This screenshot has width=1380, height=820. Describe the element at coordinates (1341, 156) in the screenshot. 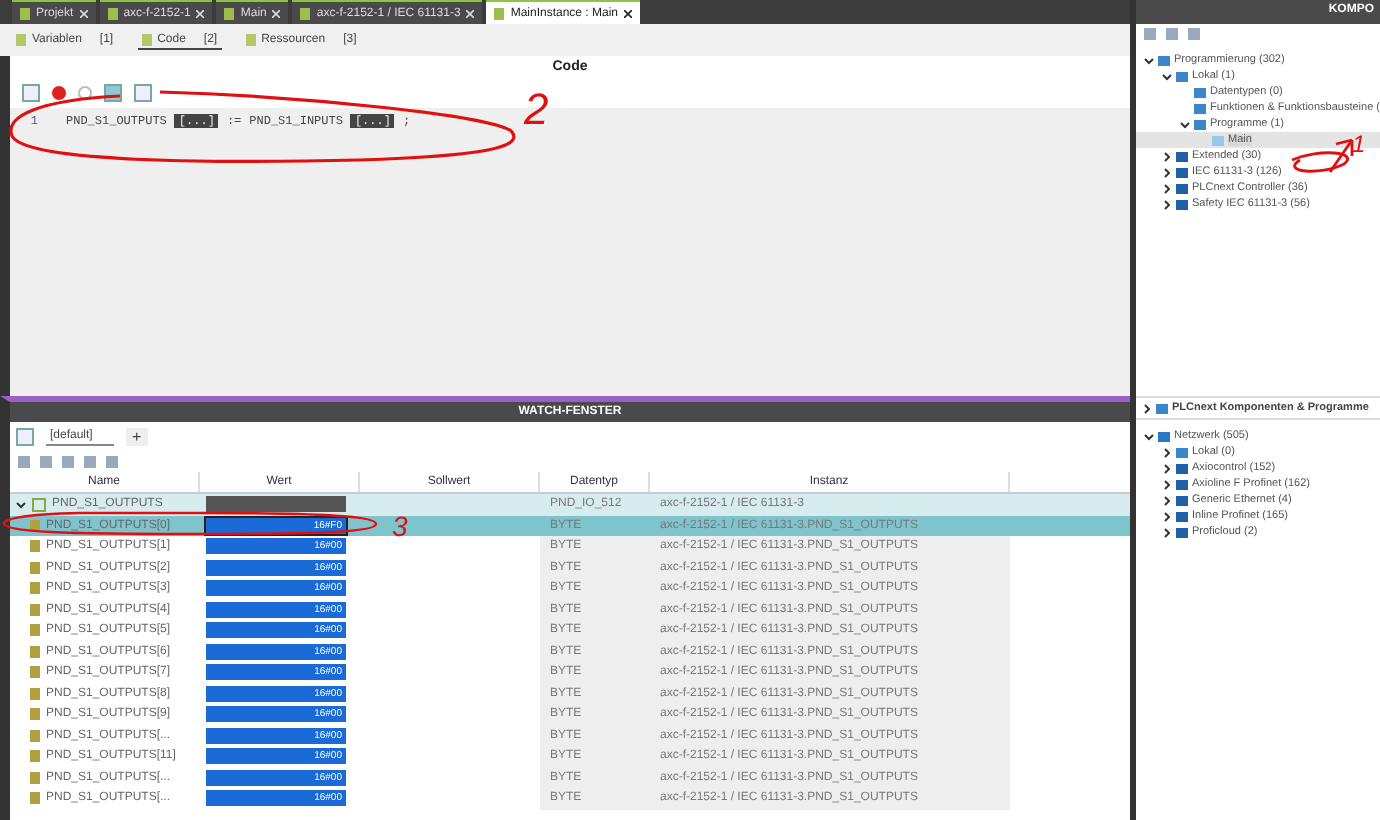

I see `annotation-arrow` at that location.